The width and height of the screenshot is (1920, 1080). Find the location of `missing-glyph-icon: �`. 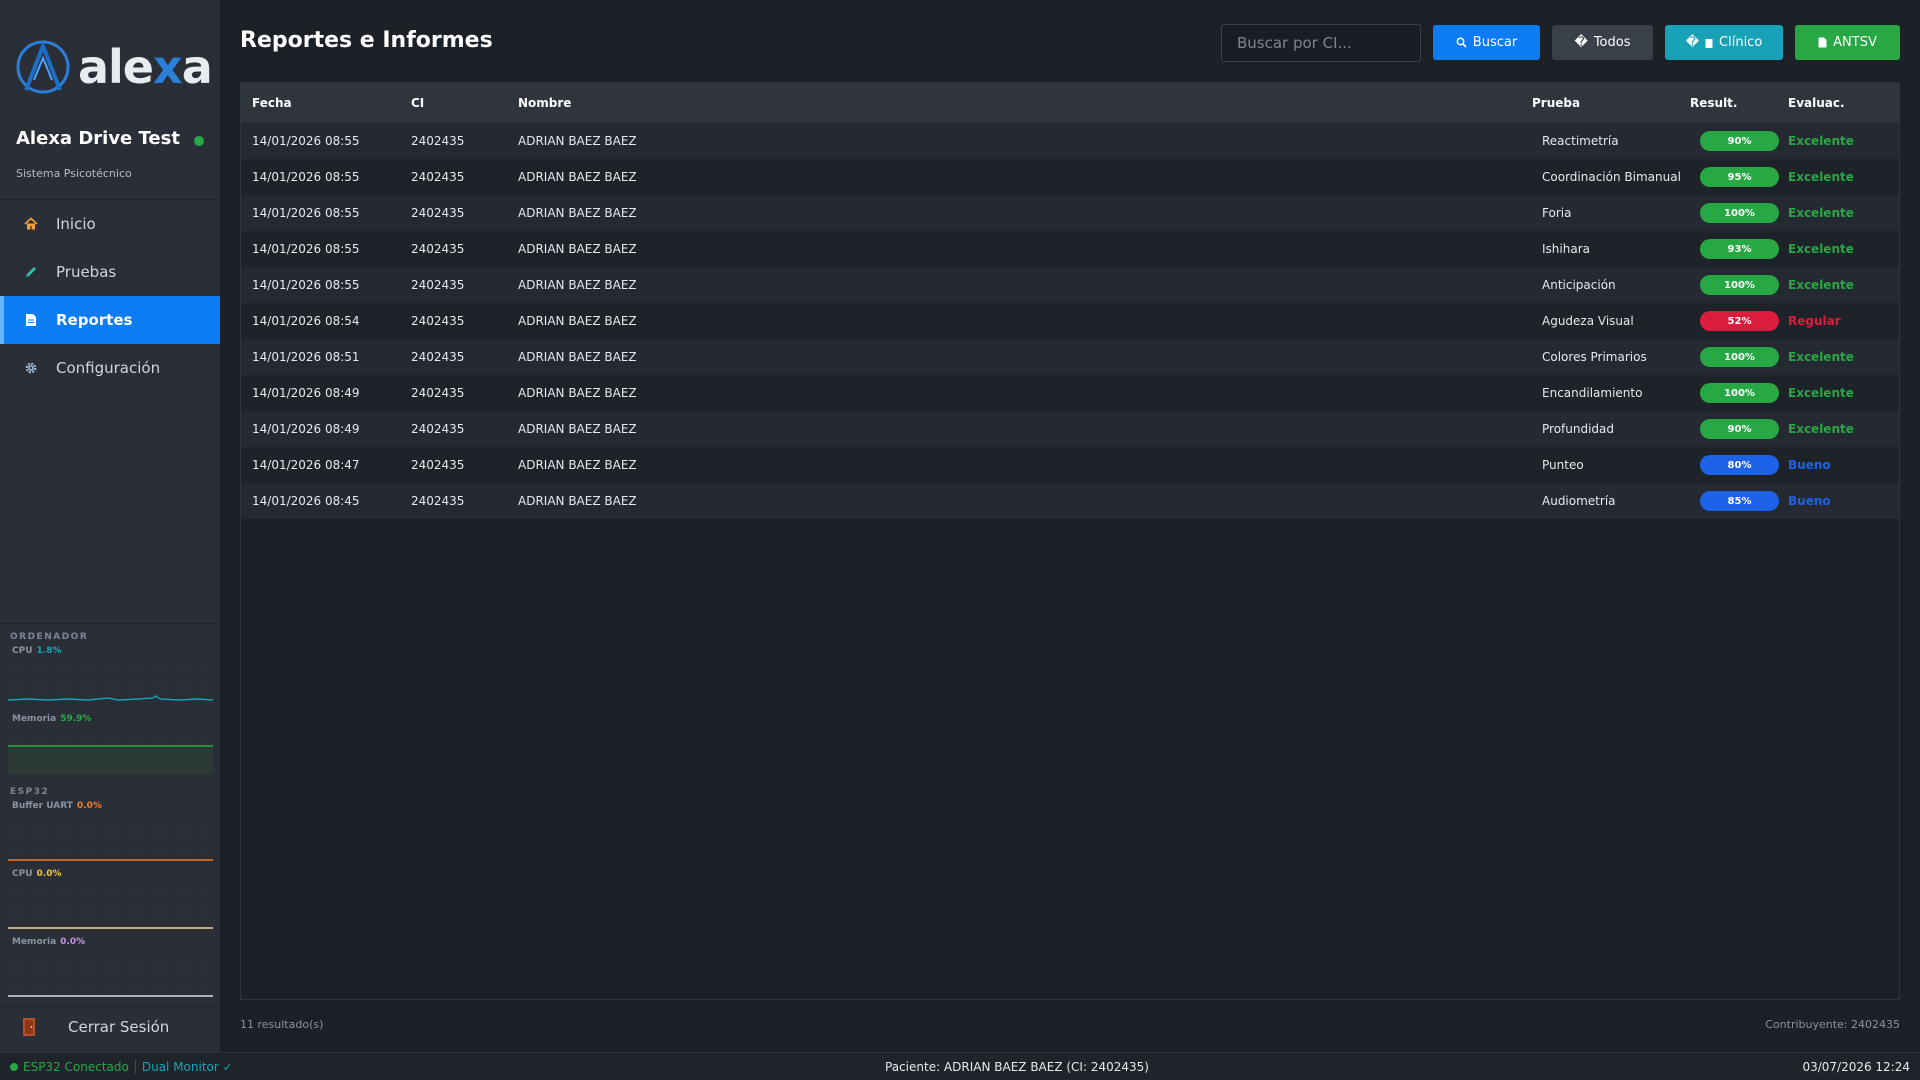

missing-glyph-icon: � is located at coordinates (1581, 42).